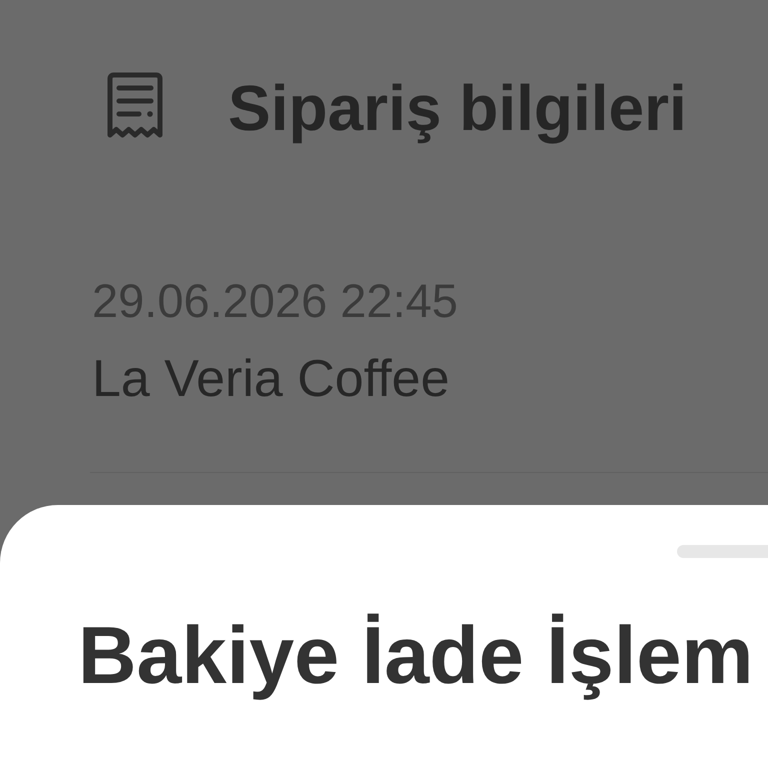  What do you see at coordinates (271, 379) in the screenshot?
I see `merchant-name: La Veria Coffee` at bounding box center [271, 379].